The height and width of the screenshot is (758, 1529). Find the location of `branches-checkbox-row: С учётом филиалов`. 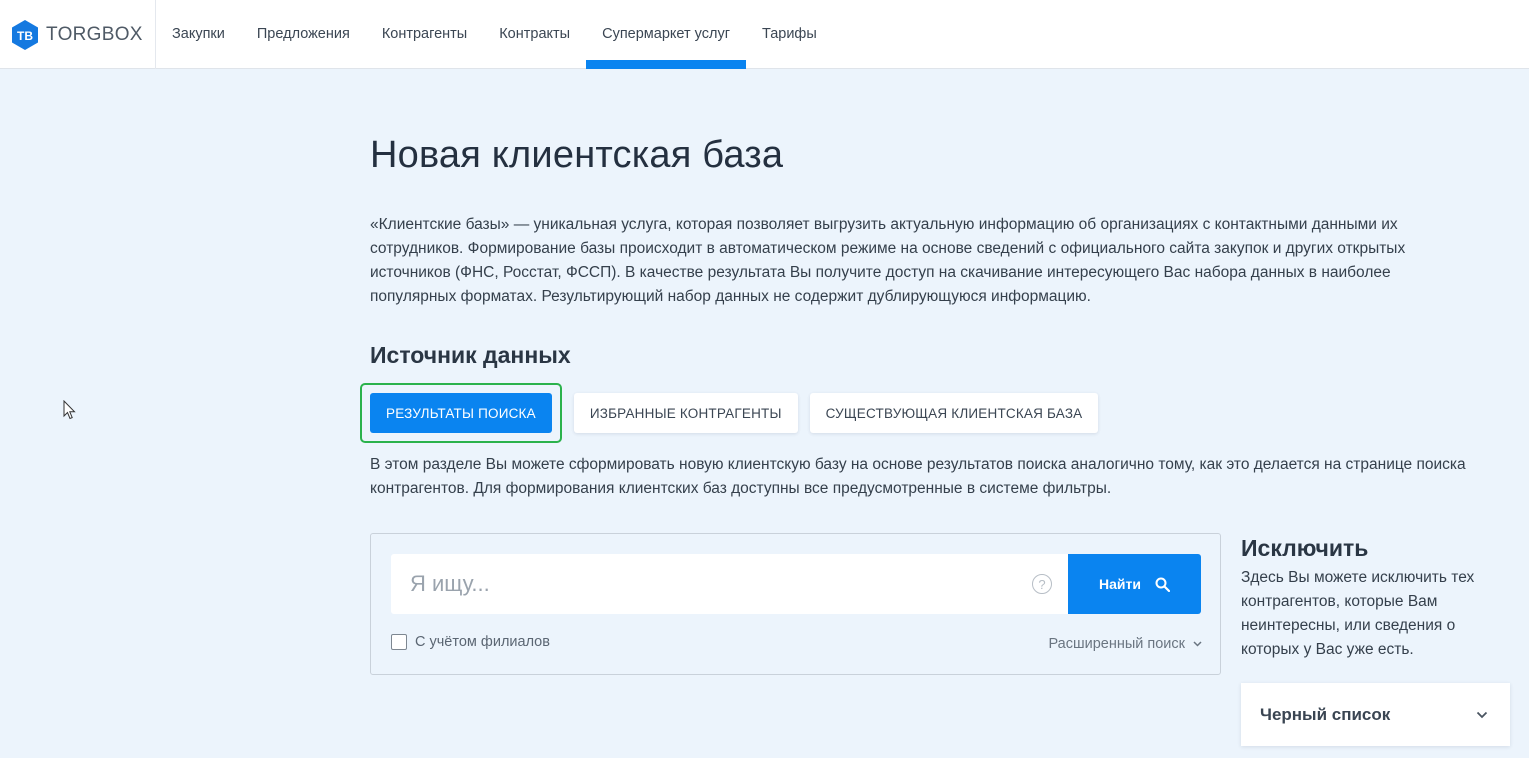

branches-checkbox-row: С учётом филиалов is located at coordinates (470, 642).